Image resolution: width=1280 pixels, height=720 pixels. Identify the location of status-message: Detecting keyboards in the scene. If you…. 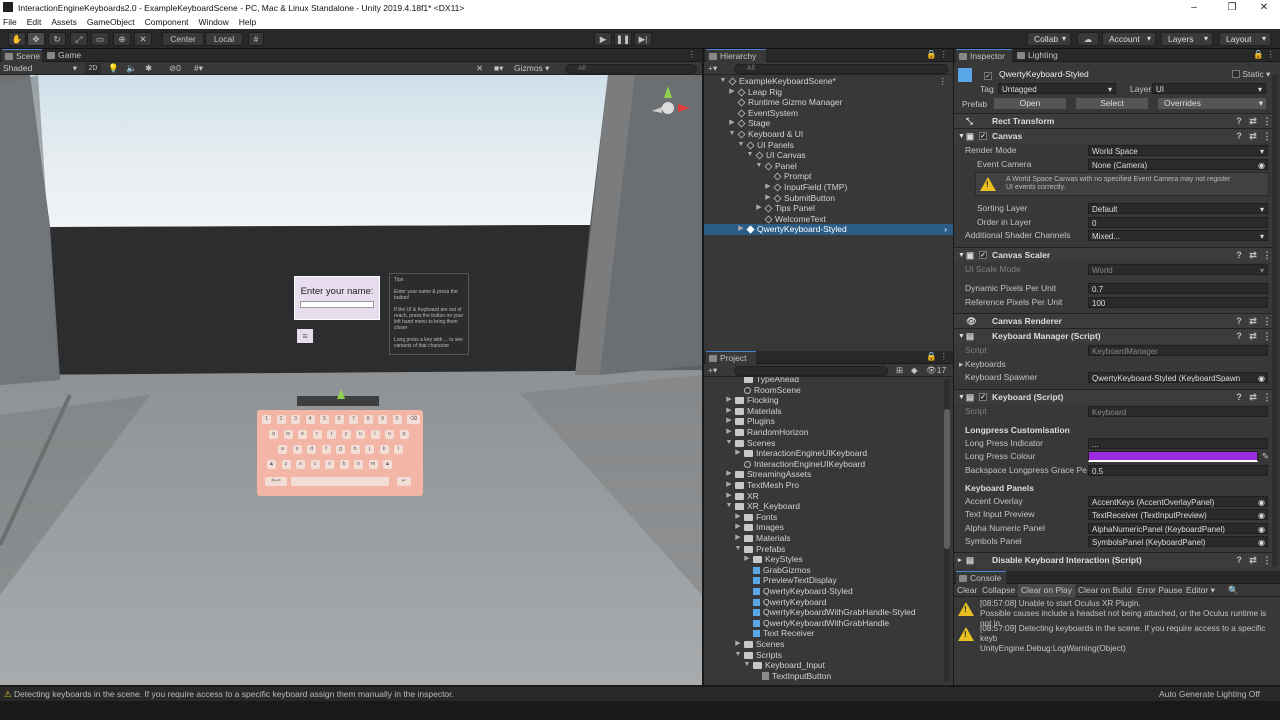
(234, 694).